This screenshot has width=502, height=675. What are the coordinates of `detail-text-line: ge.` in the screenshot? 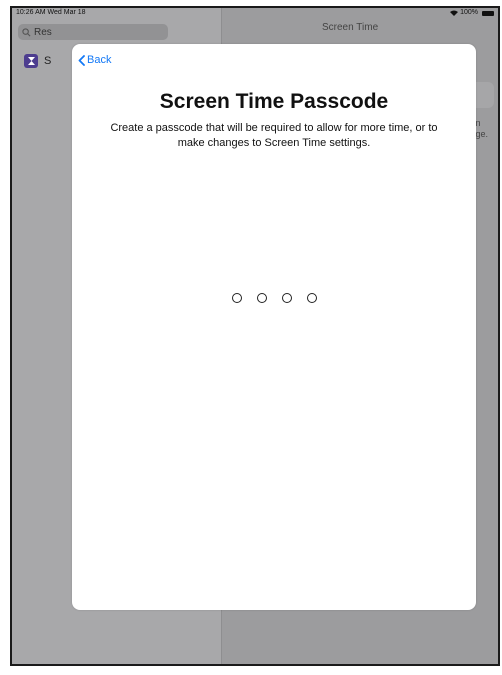 It's located at (481, 134).